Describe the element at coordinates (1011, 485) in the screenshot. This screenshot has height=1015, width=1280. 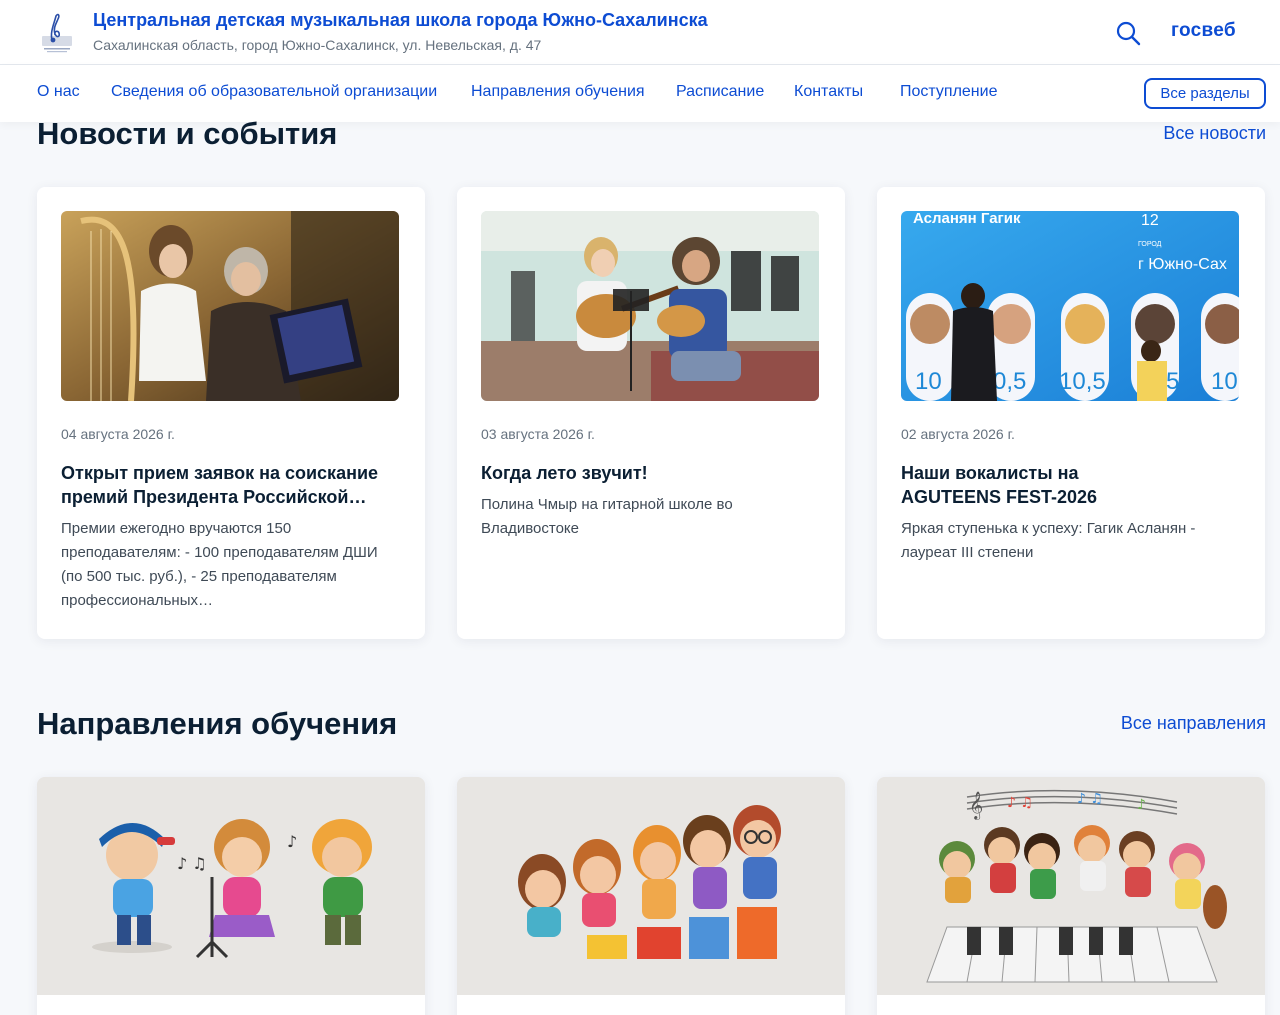
I see `news-title: Наши вокалисты на AGUTEENS FEST-2026` at that location.